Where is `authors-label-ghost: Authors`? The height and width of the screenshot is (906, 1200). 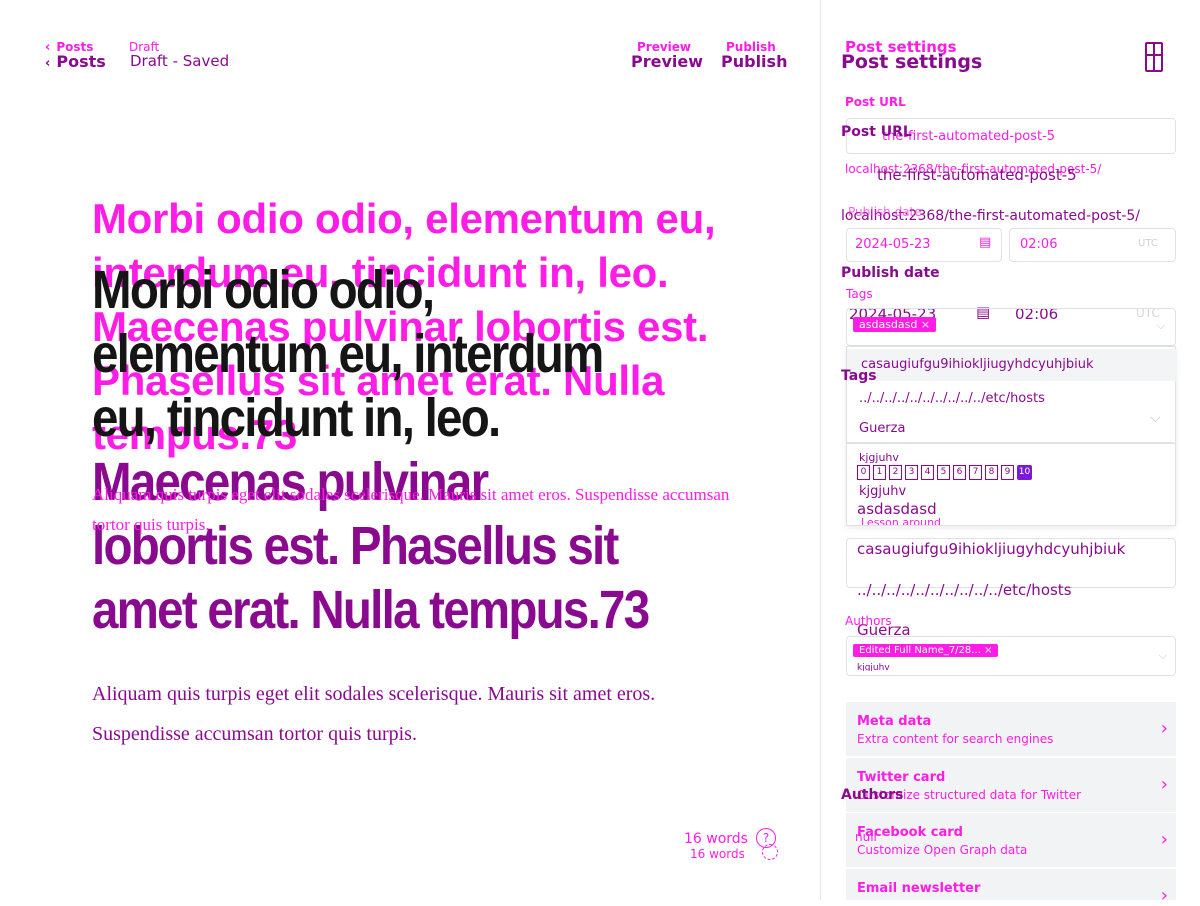
authors-label-ghost: Authors is located at coordinates (868, 621).